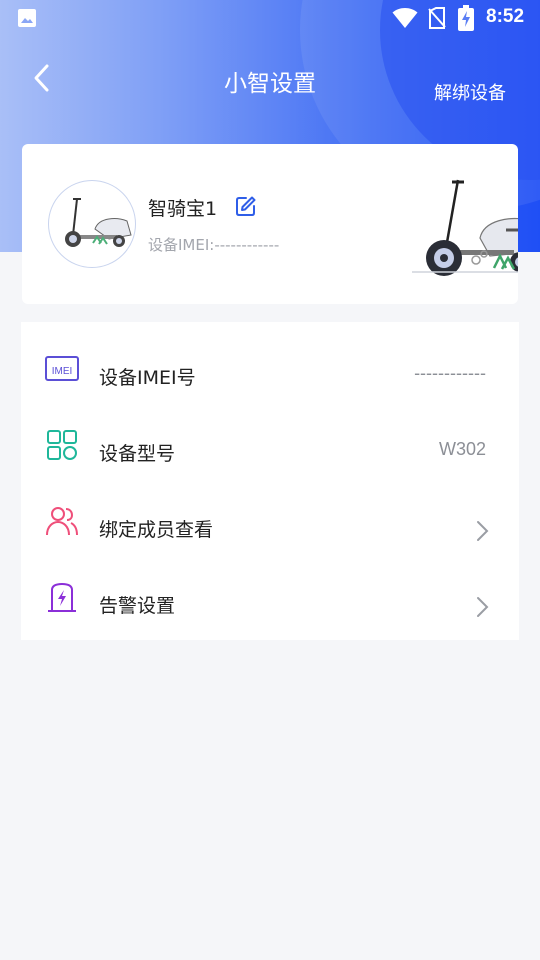 The image size is (540, 960). What do you see at coordinates (137, 454) in the screenshot?
I see `settings-item-label: 设备型号` at bounding box center [137, 454].